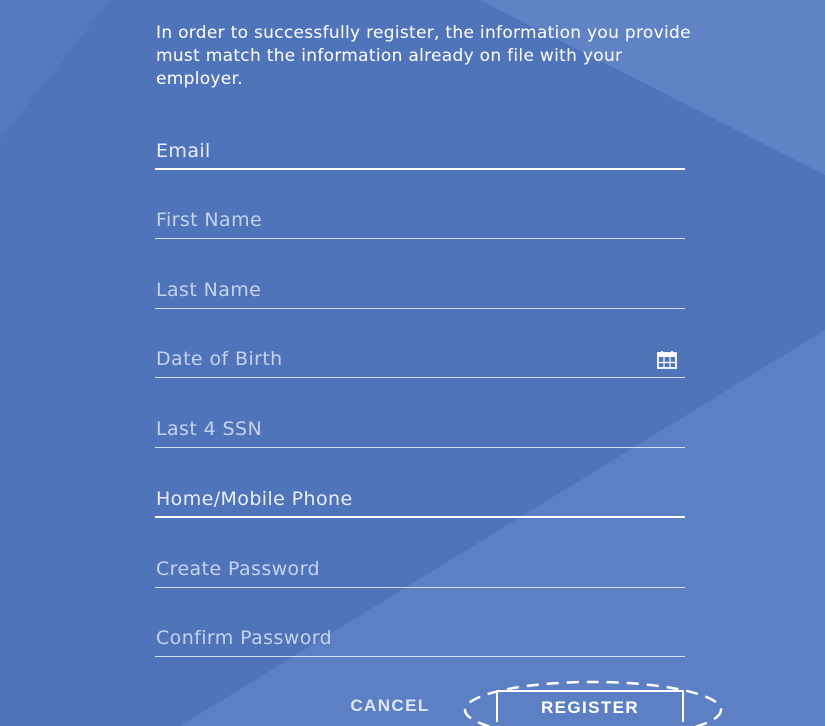 The image size is (825, 726). I want to click on email-underline, so click(420, 169).